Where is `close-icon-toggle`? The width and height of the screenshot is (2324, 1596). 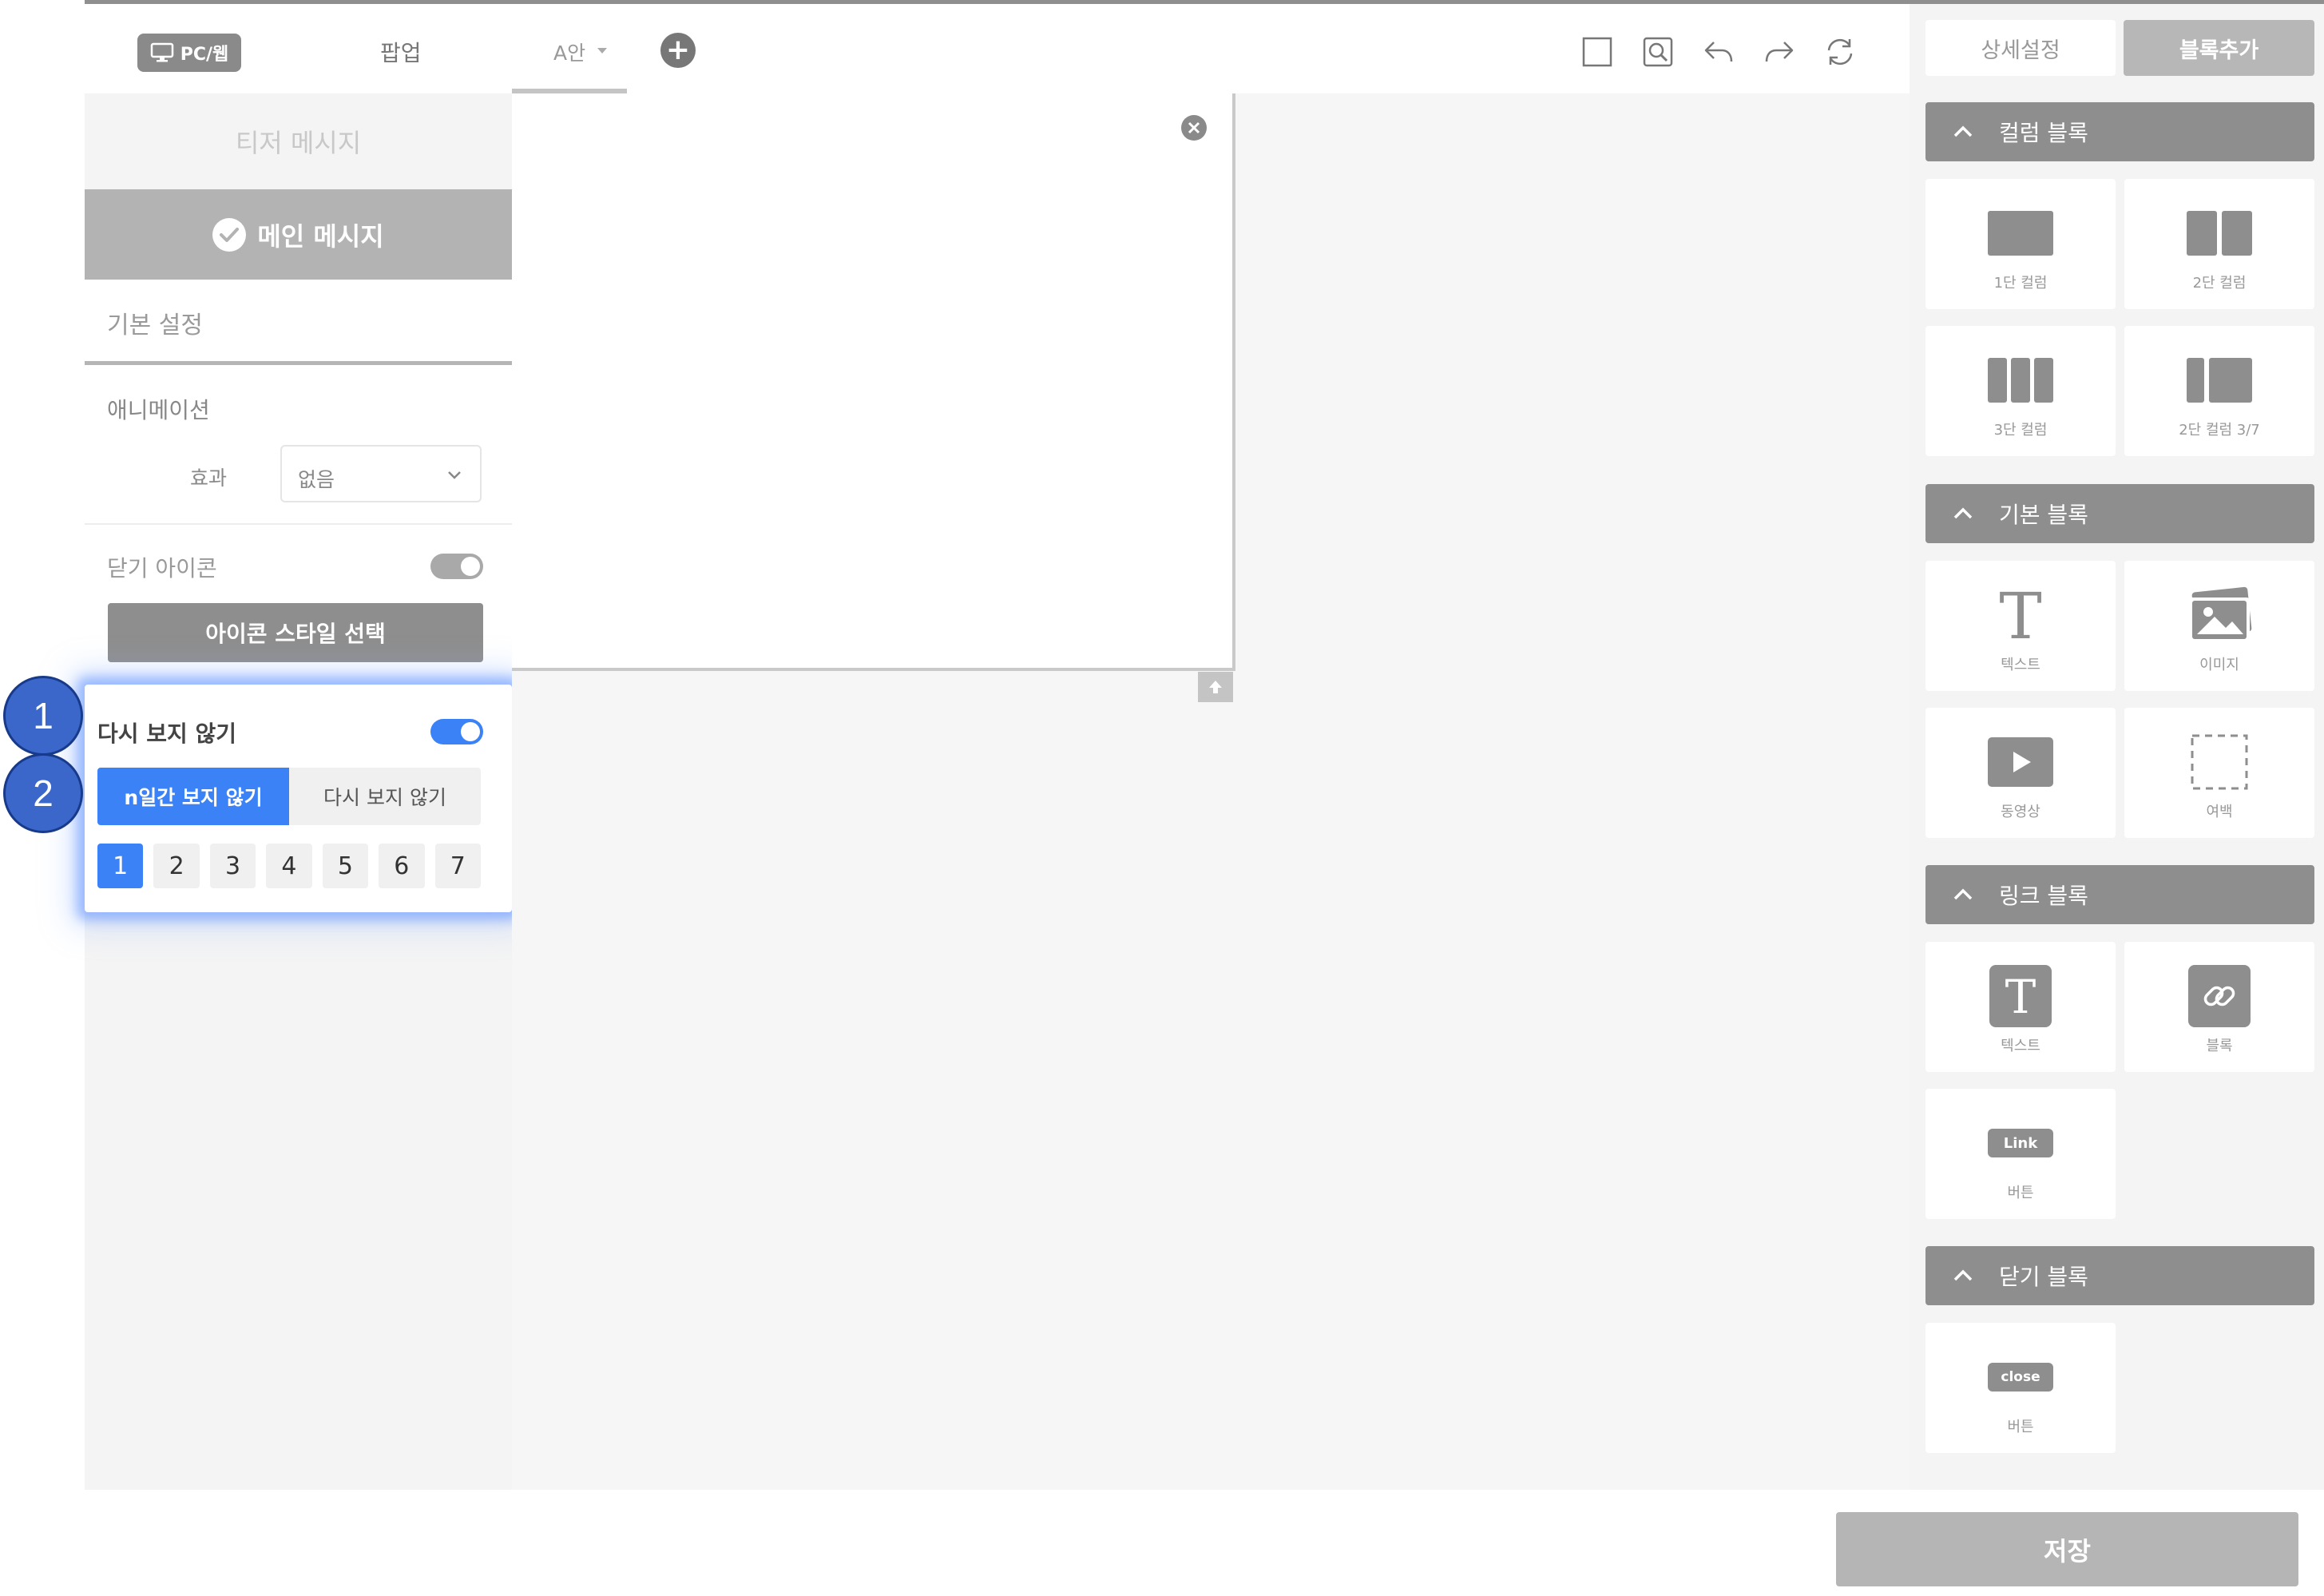
close-icon-toggle is located at coordinates (457, 566).